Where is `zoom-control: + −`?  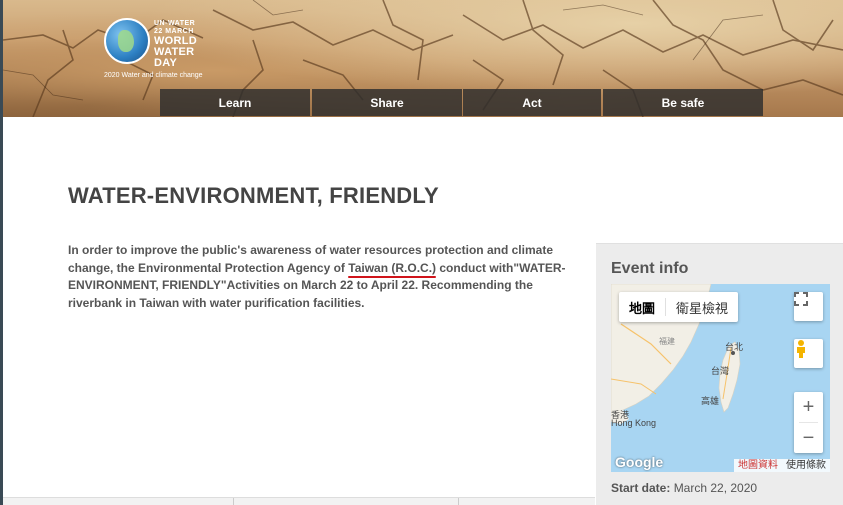 zoom-control: + − is located at coordinates (808, 422).